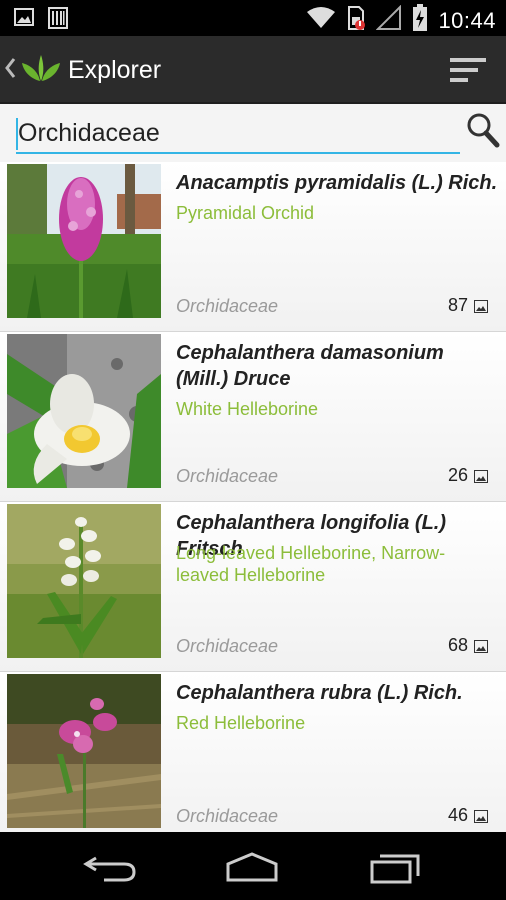 Image resolution: width=506 pixels, height=900 pixels. Describe the element at coordinates (457, 645) in the screenshot. I see `photo-count: 68` at that location.